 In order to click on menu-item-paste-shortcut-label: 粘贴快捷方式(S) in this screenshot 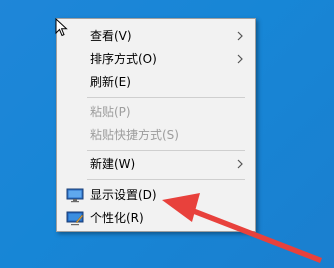, I will do `click(134, 135)`.